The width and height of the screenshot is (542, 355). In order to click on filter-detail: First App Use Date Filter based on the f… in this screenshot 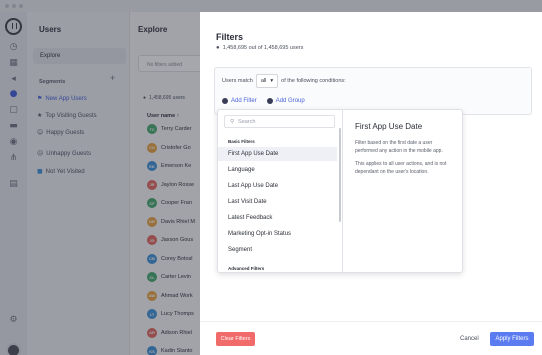, I will do `click(402, 191)`.